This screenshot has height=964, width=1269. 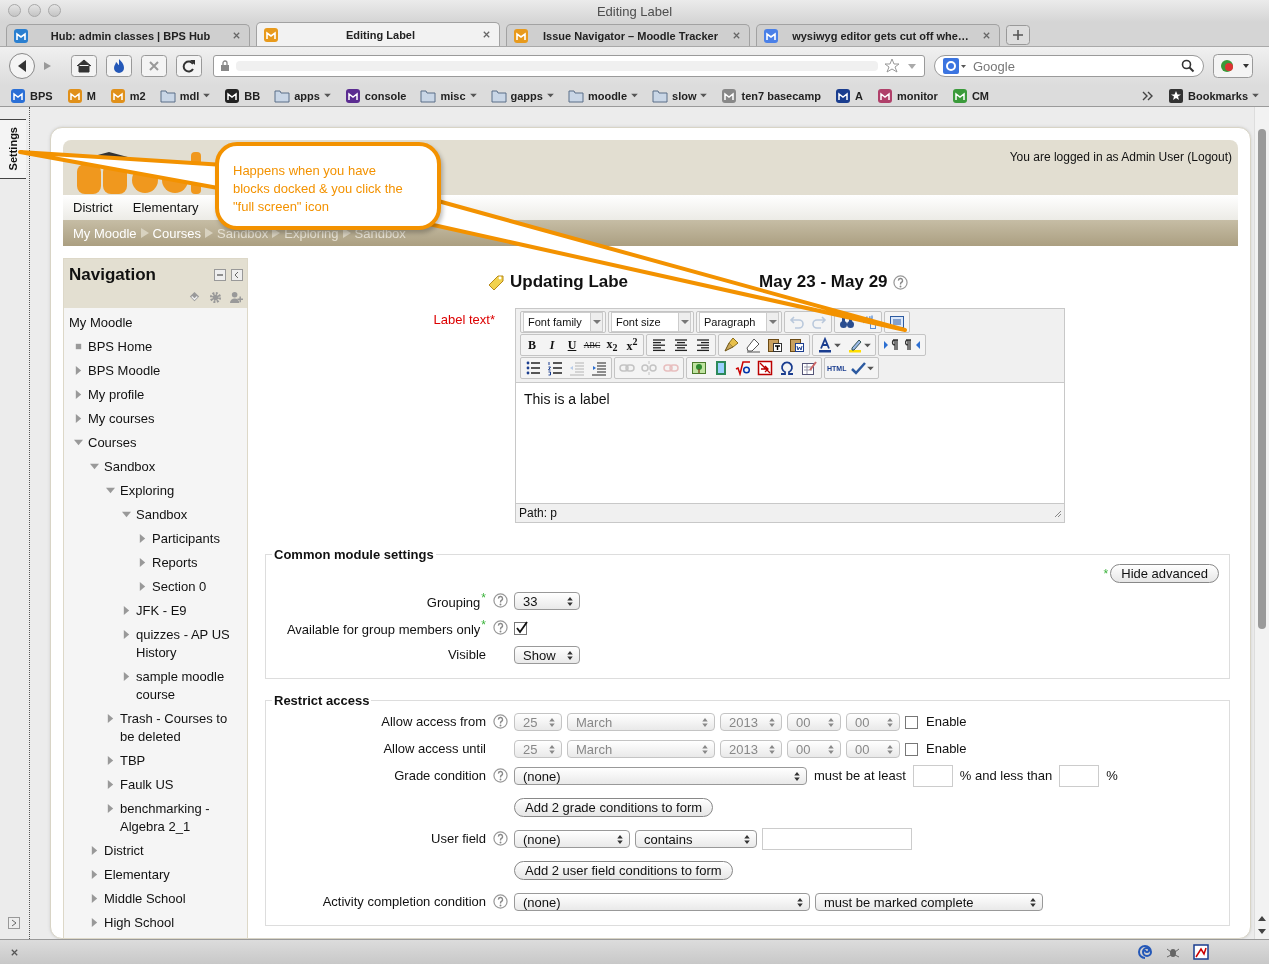 I want to click on nav-item: BPS Moodle, so click(x=124, y=371).